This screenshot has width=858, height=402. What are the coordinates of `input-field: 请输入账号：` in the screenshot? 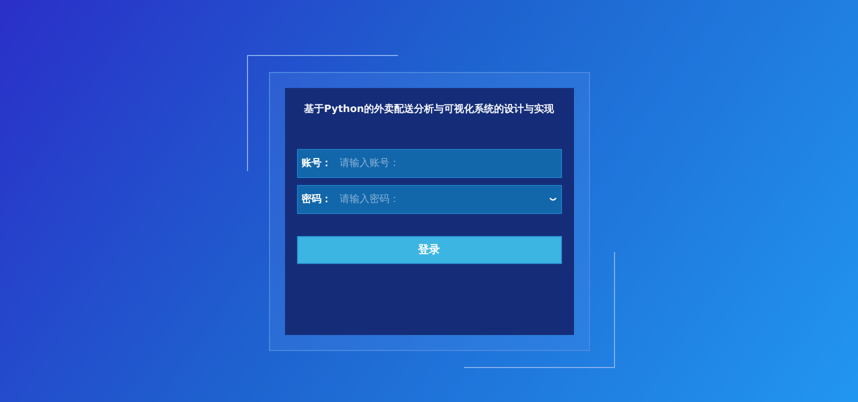 It's located at (447, 163).